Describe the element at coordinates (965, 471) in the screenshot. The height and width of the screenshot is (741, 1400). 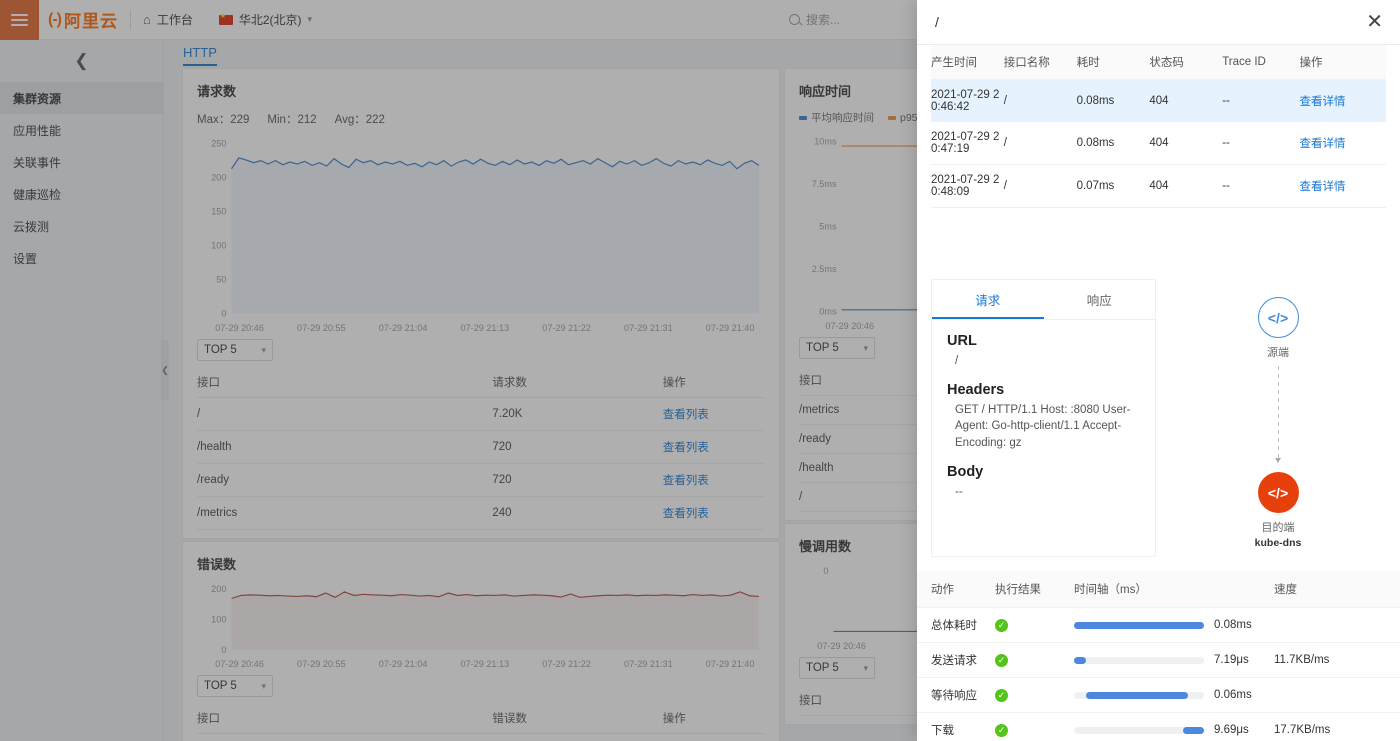
I see `body-heading: Body` at that location.